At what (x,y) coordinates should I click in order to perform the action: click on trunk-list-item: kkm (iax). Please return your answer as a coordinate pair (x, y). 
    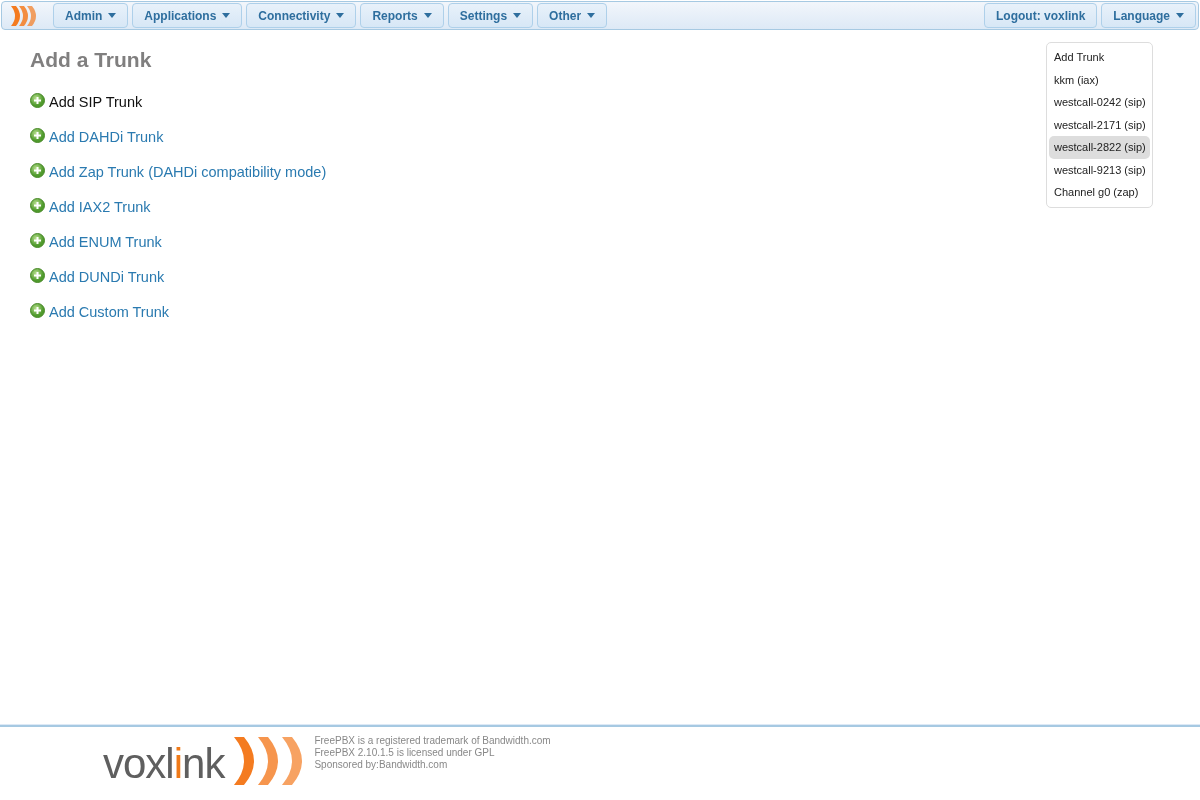
    Looking at the image, I should click on (1099, 79).